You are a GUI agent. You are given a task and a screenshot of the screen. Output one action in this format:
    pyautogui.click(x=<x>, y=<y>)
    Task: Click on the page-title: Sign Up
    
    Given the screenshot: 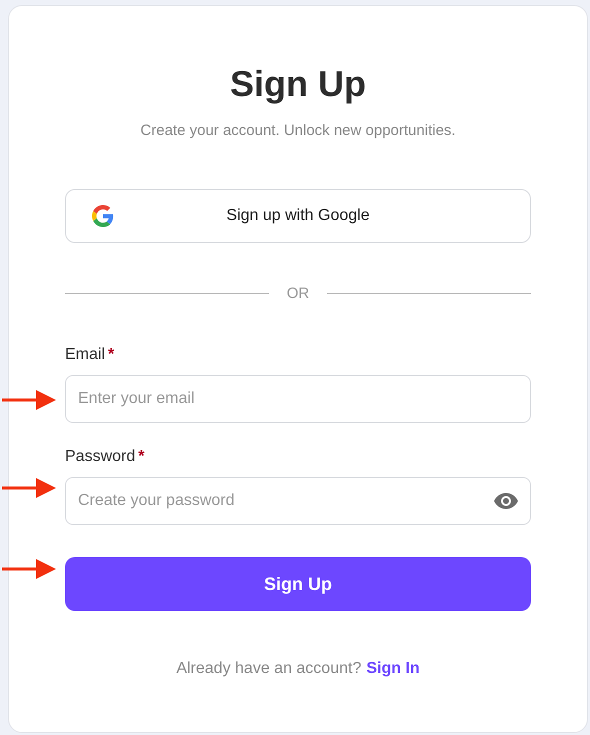 What is the action you would take?
    pyautogui.click(x=298, y=84)
    